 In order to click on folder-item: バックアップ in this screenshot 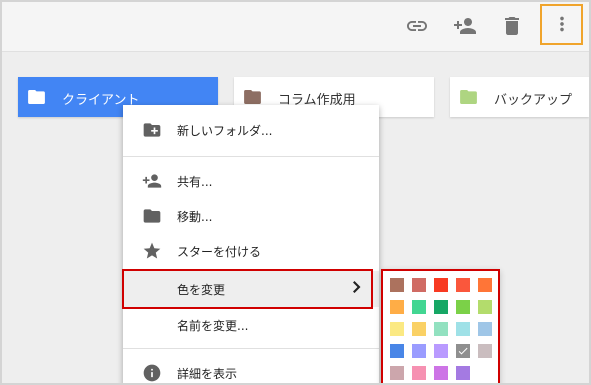, I will do `click(519, 97)`.